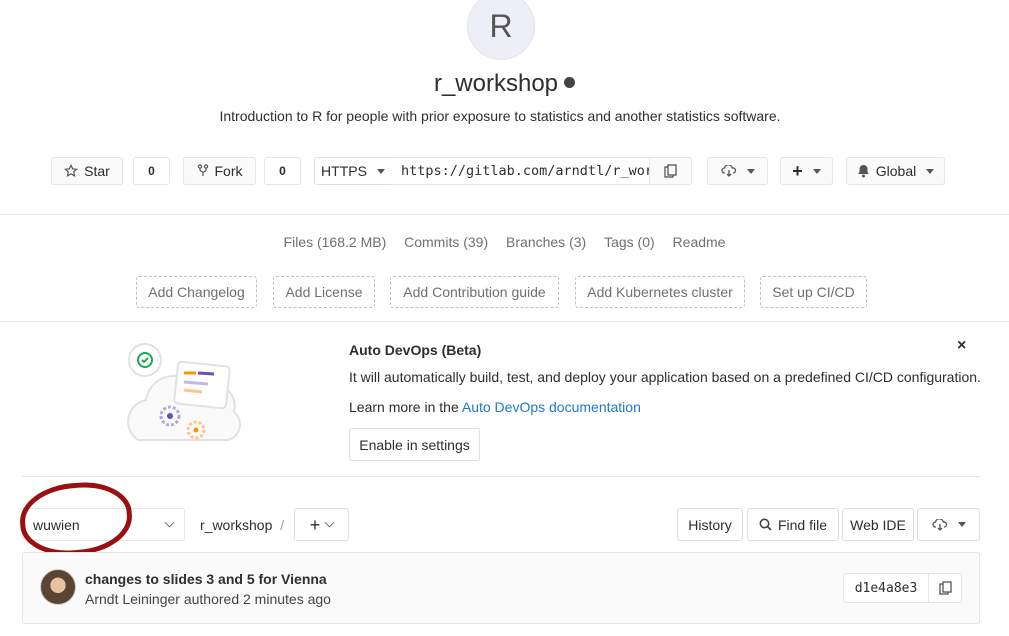  Describe the element at coordinates (405, 407) in the screenshot. I see `devops-learn-prefix: Learn more in the` at that location.